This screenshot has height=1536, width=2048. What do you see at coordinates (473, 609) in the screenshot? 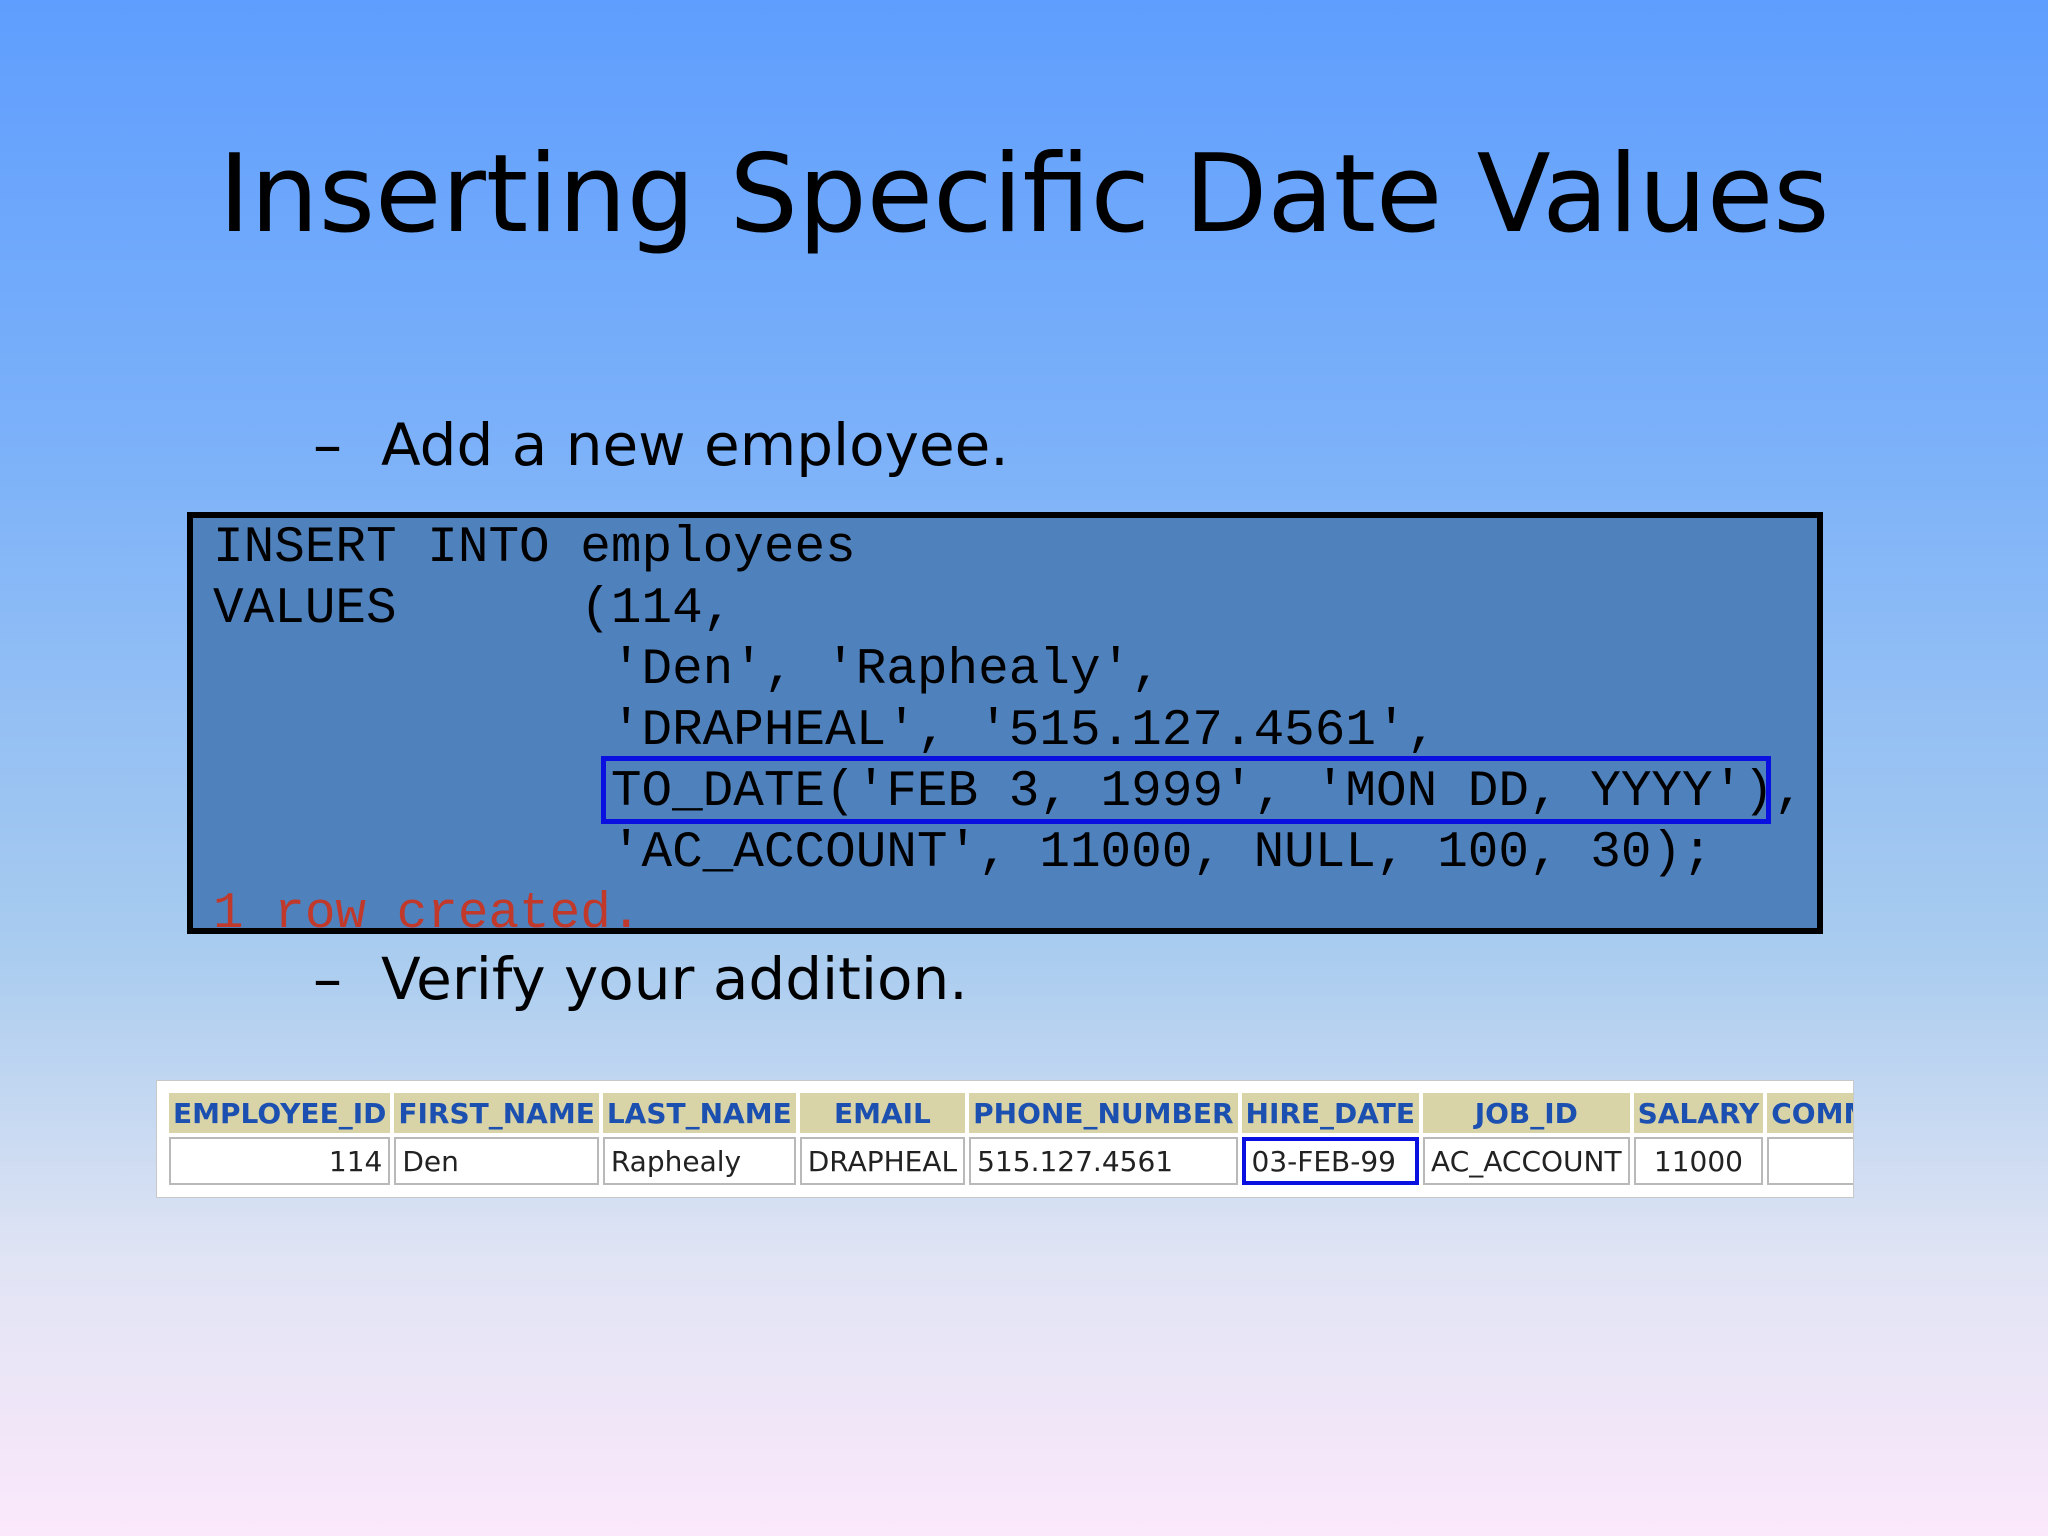
I see `code-line-2: VALUES (114,` at bounding box center [473, 609].